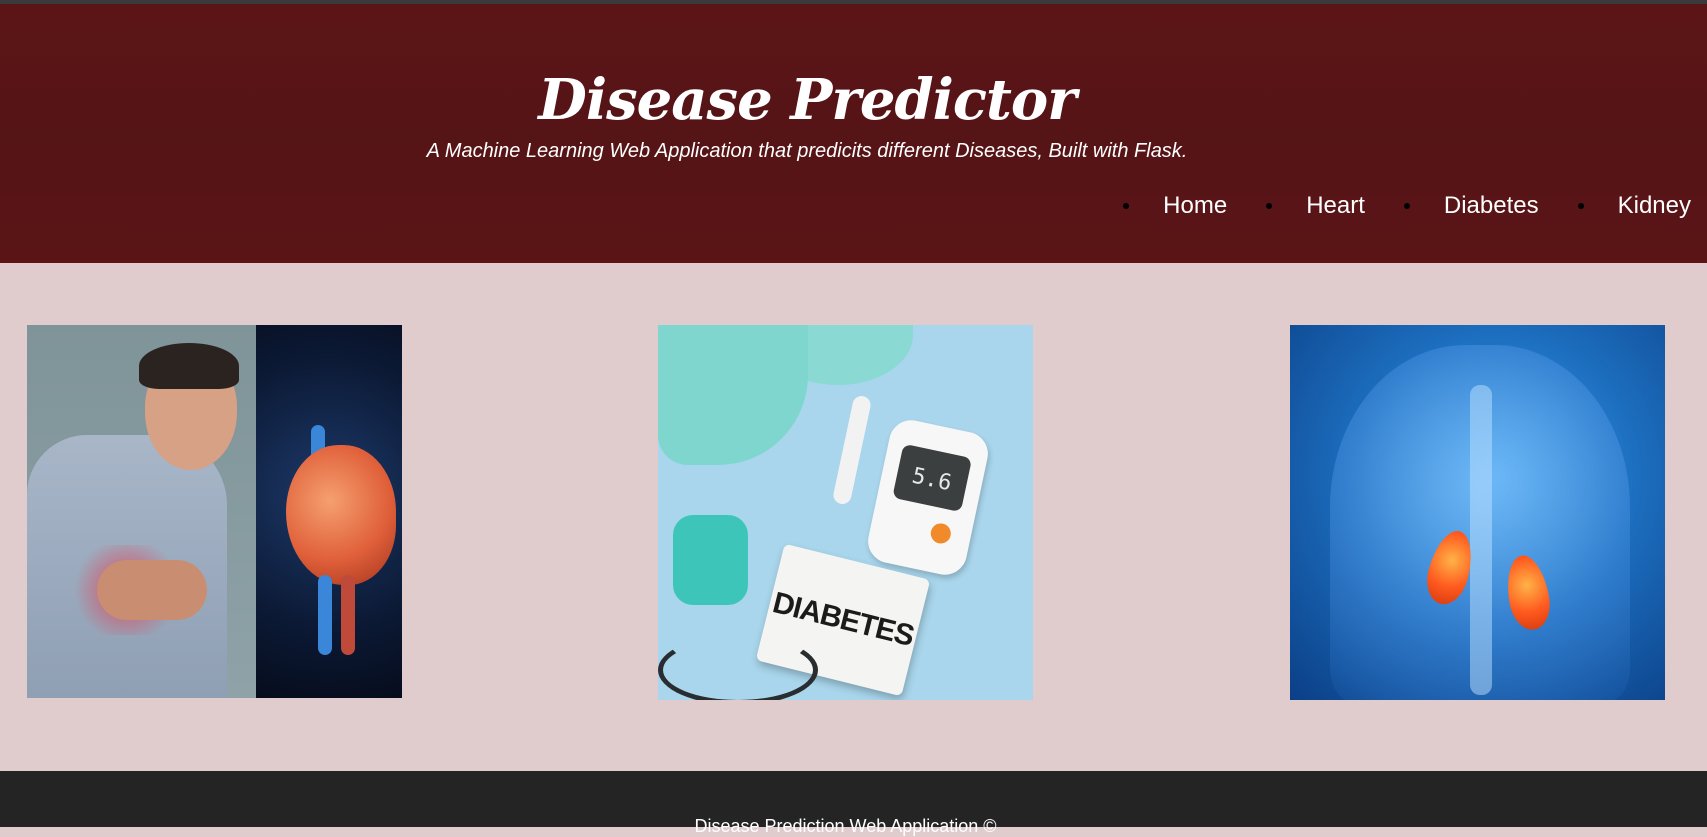  I want to click on nav-item-kidney: Kidney, so click(1634, 206).